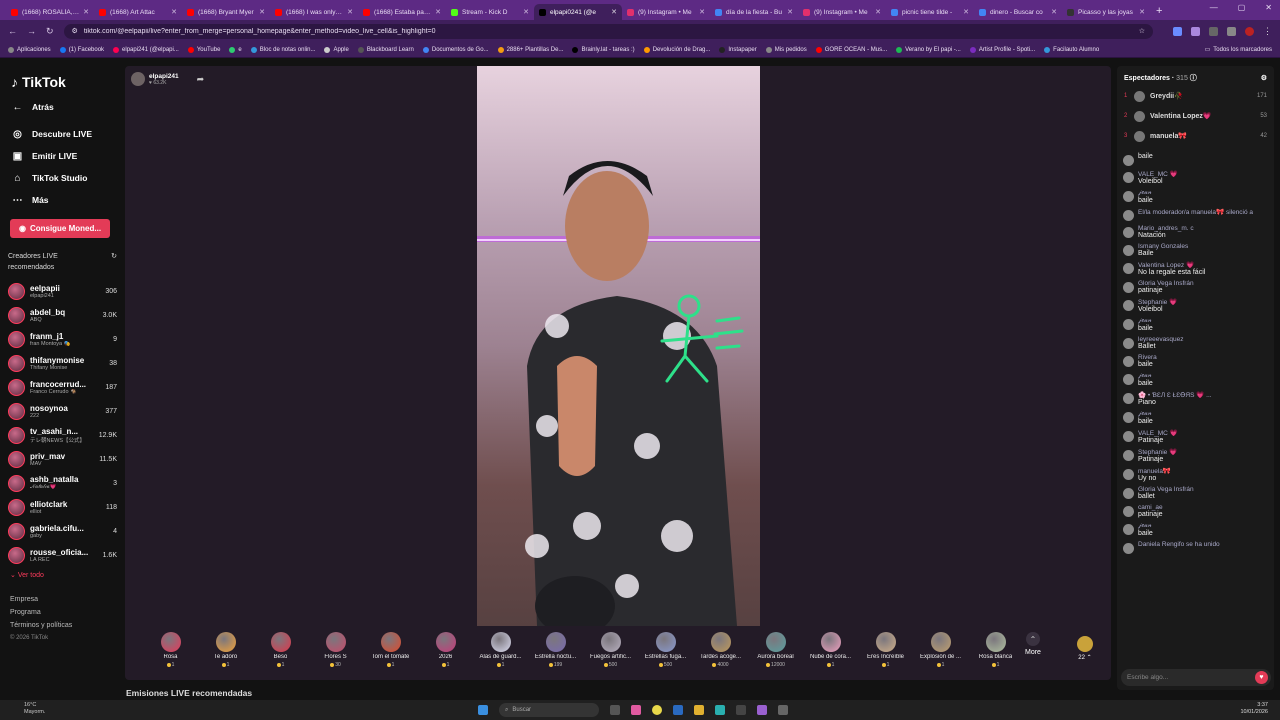 The width and height of the screenshot is (1280, 720). I want to click on app-icon, so click(741, 710).